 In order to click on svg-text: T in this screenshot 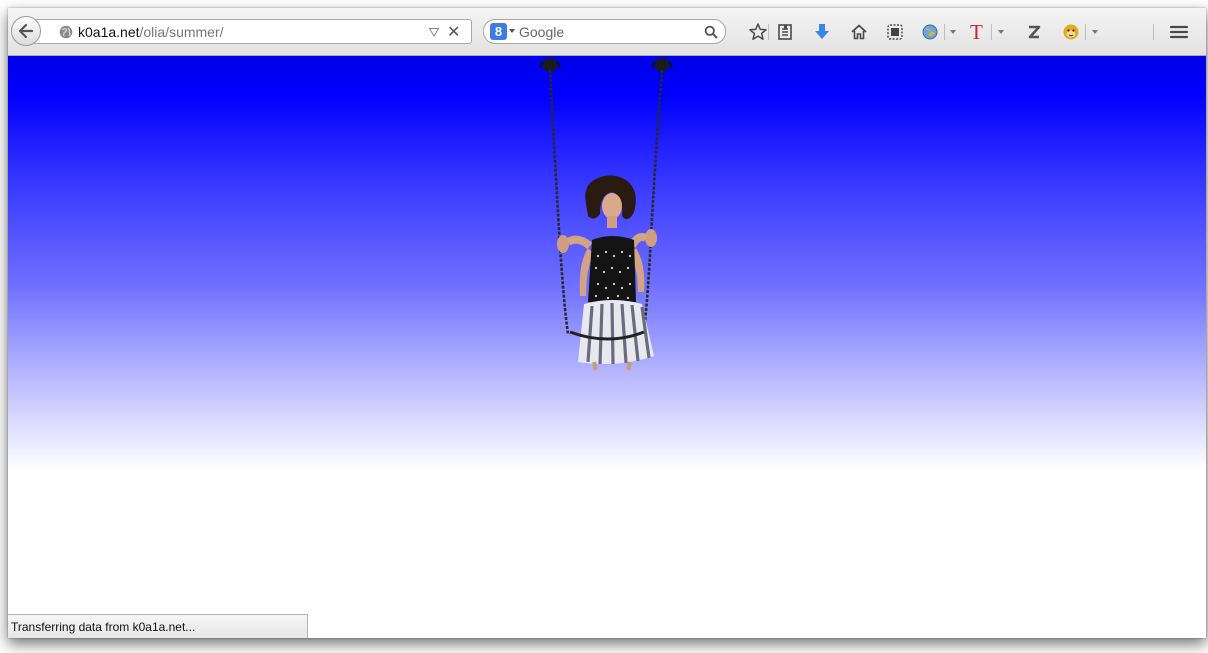, I will do `click(976, 32)`.